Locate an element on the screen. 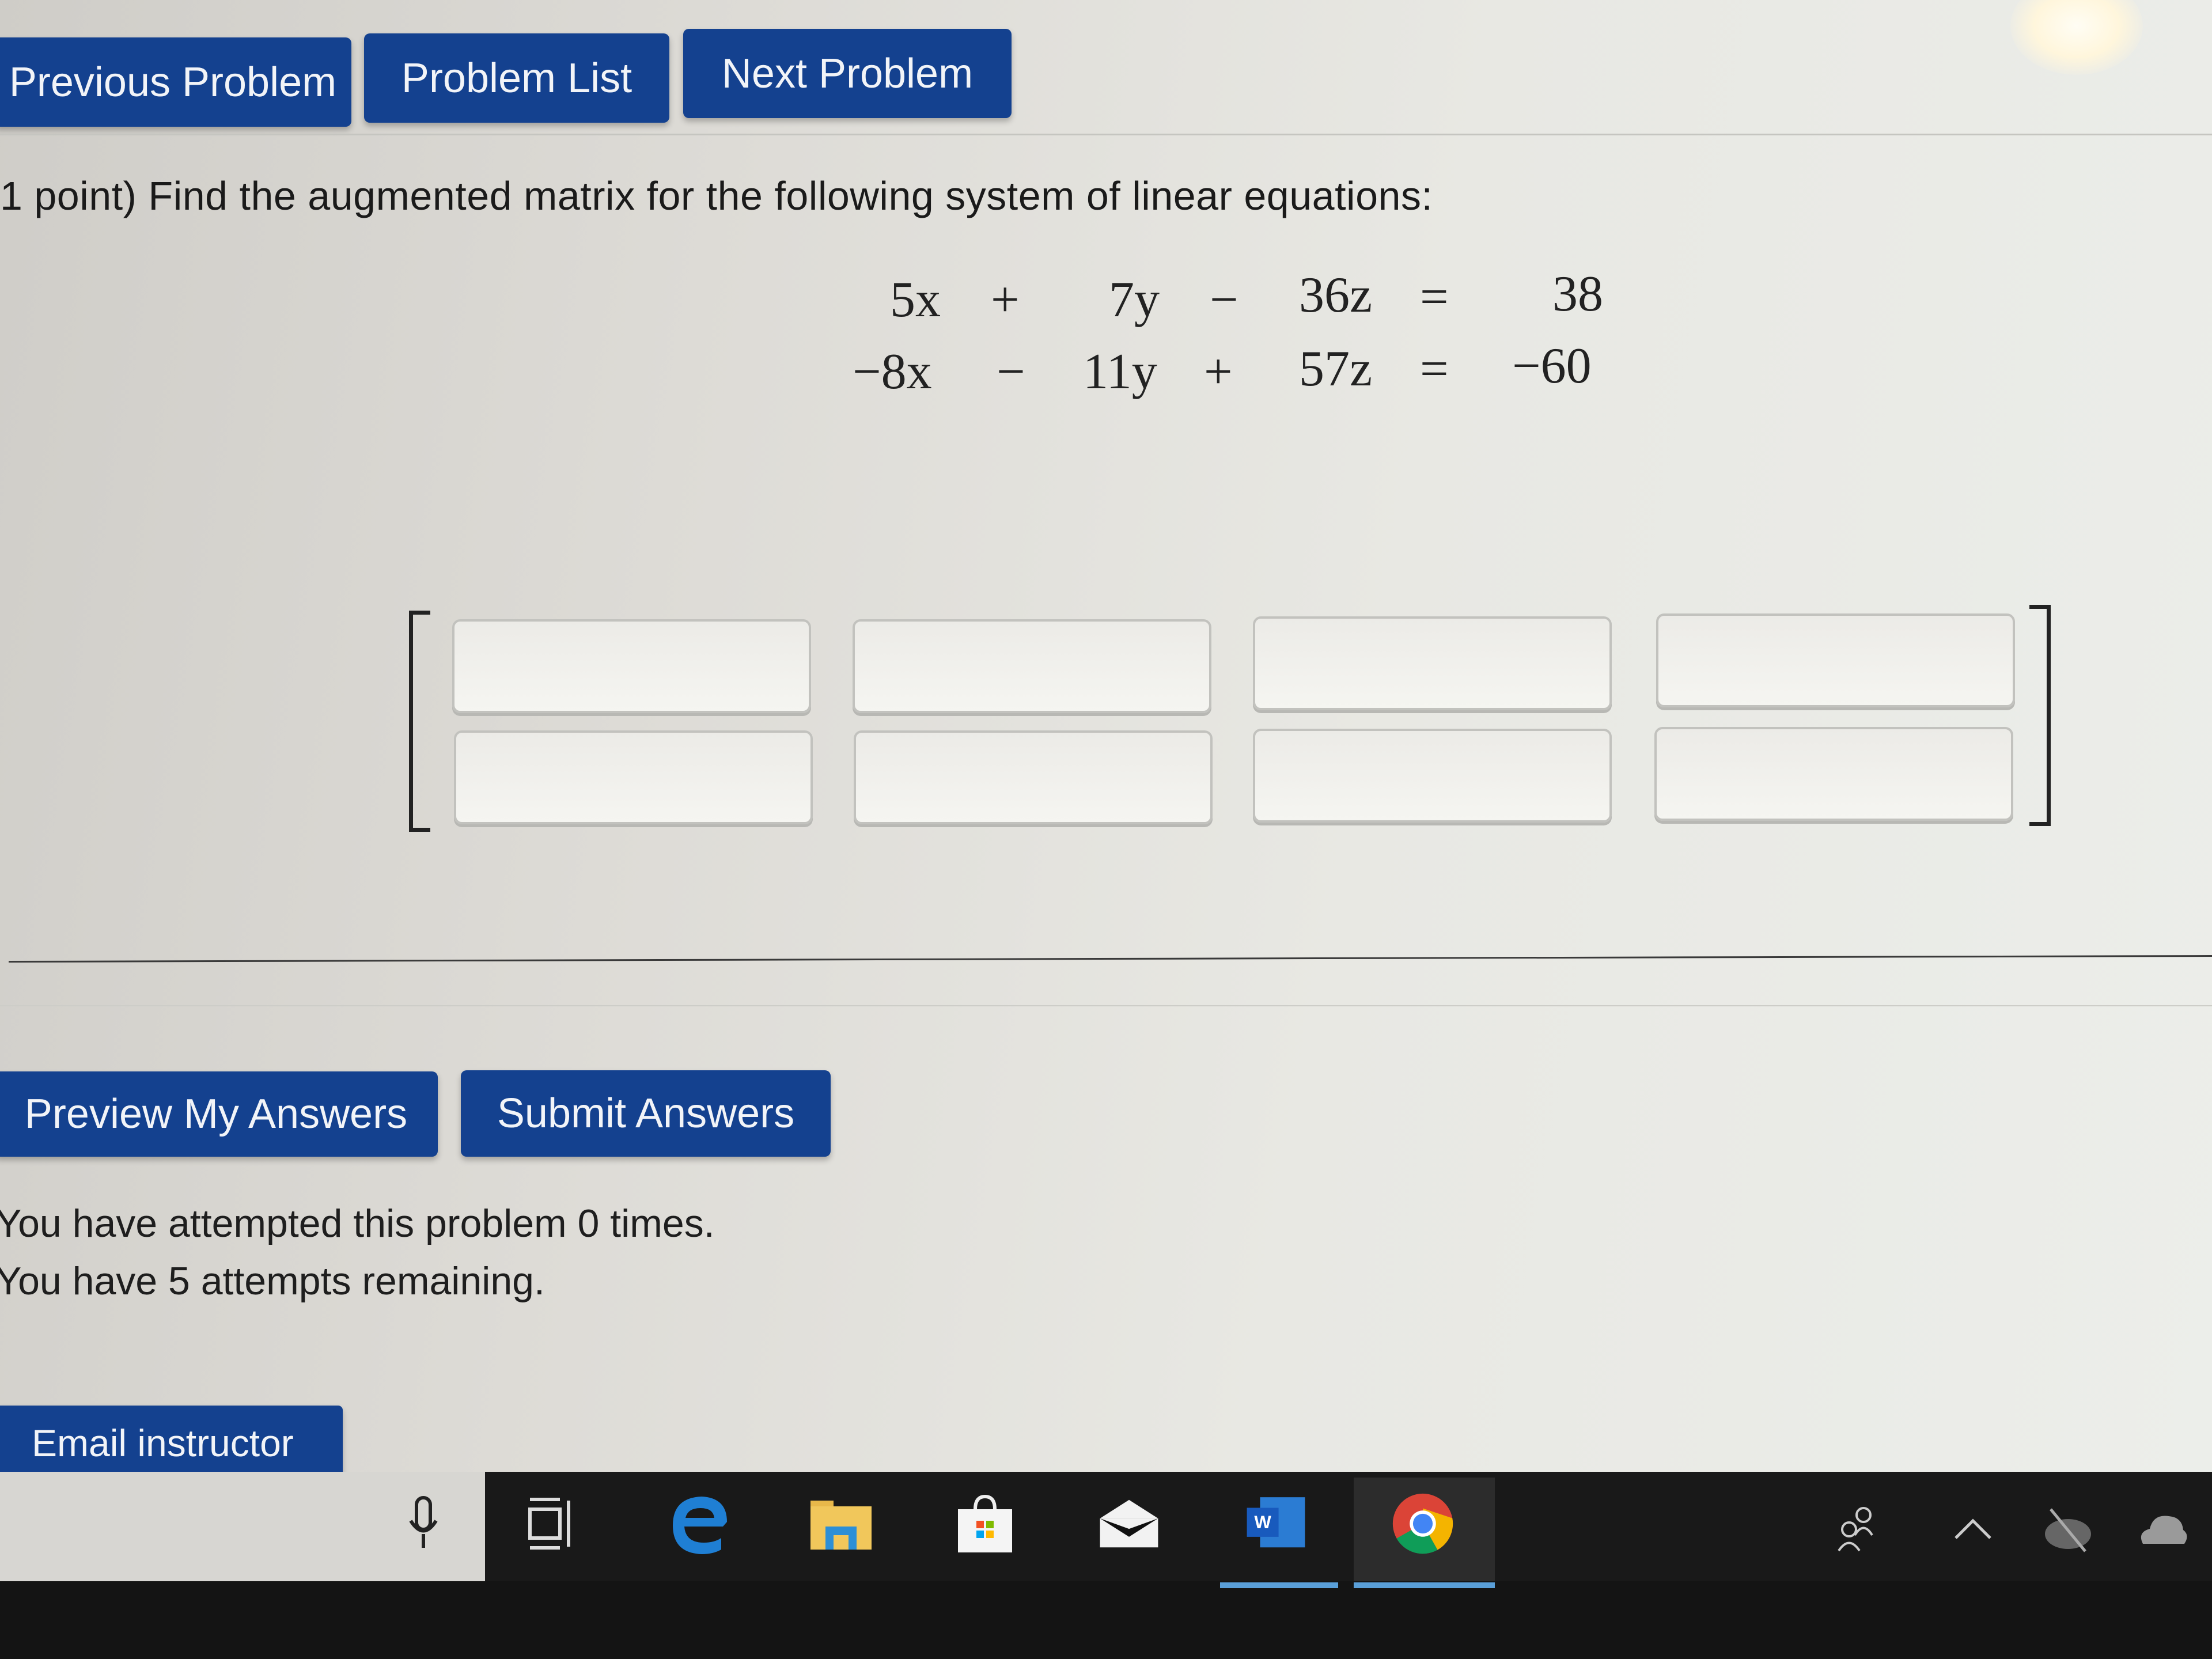  eq1-op2: − is located at coordinates (1224, 300).